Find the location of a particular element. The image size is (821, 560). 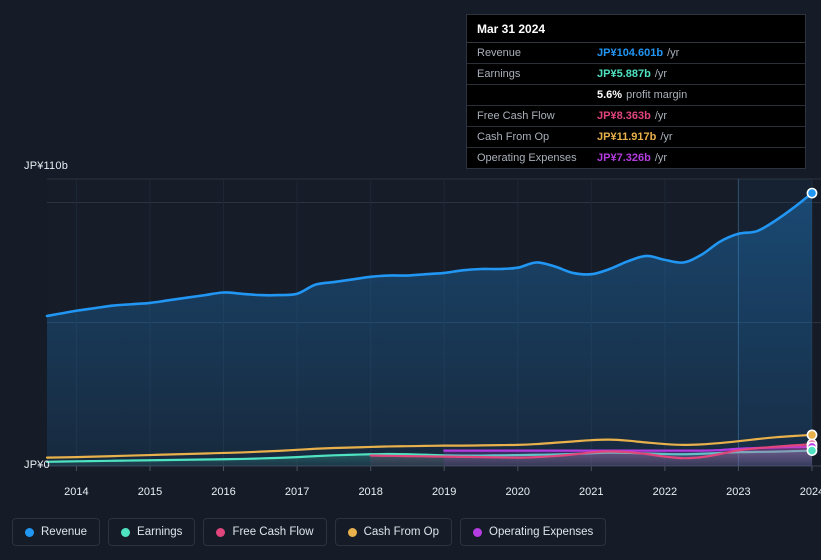

tooltip-row: Revenue JP¥104.601b/yr is located at coordinates (636, 53).